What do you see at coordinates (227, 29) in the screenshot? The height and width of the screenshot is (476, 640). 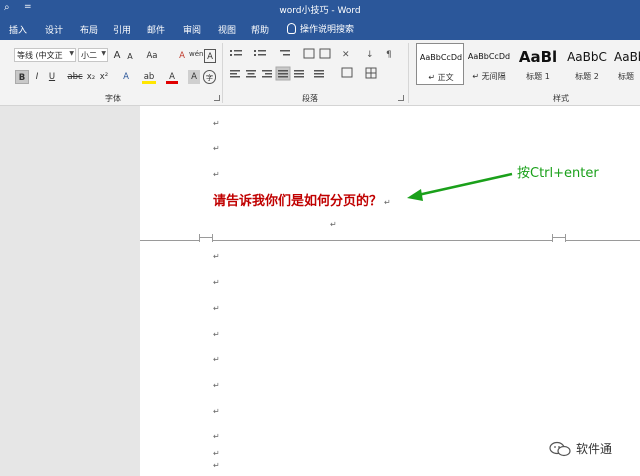 I see `tab-view: 视图` at bounding box center [227, 29].